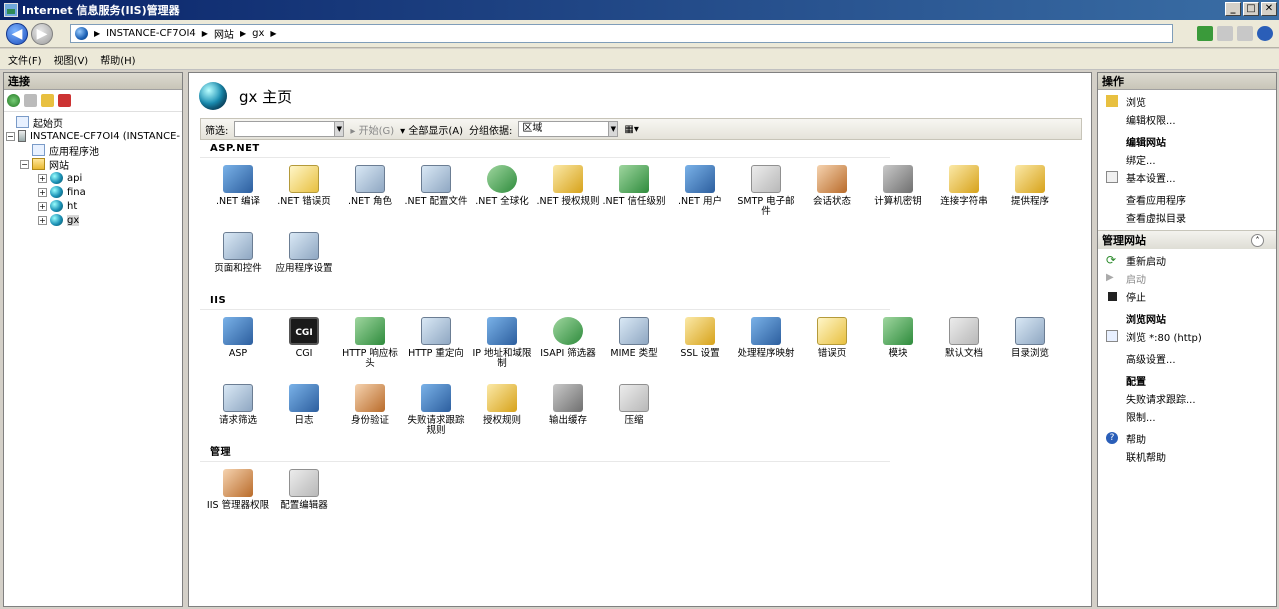  I want to click on menu-file: 文件(F), so click(25, 59).